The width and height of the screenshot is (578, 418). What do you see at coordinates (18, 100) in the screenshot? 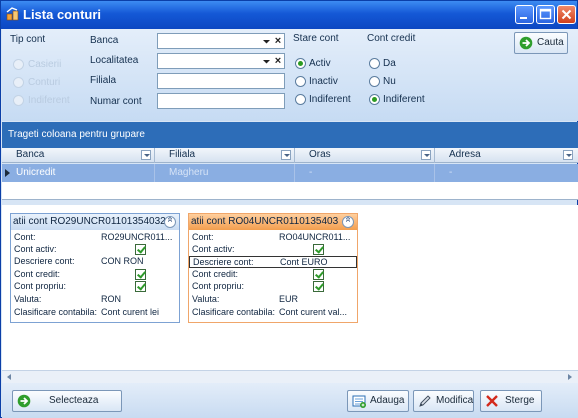
I see `tip-indiferent-radio` at bounding box center [18, 100].